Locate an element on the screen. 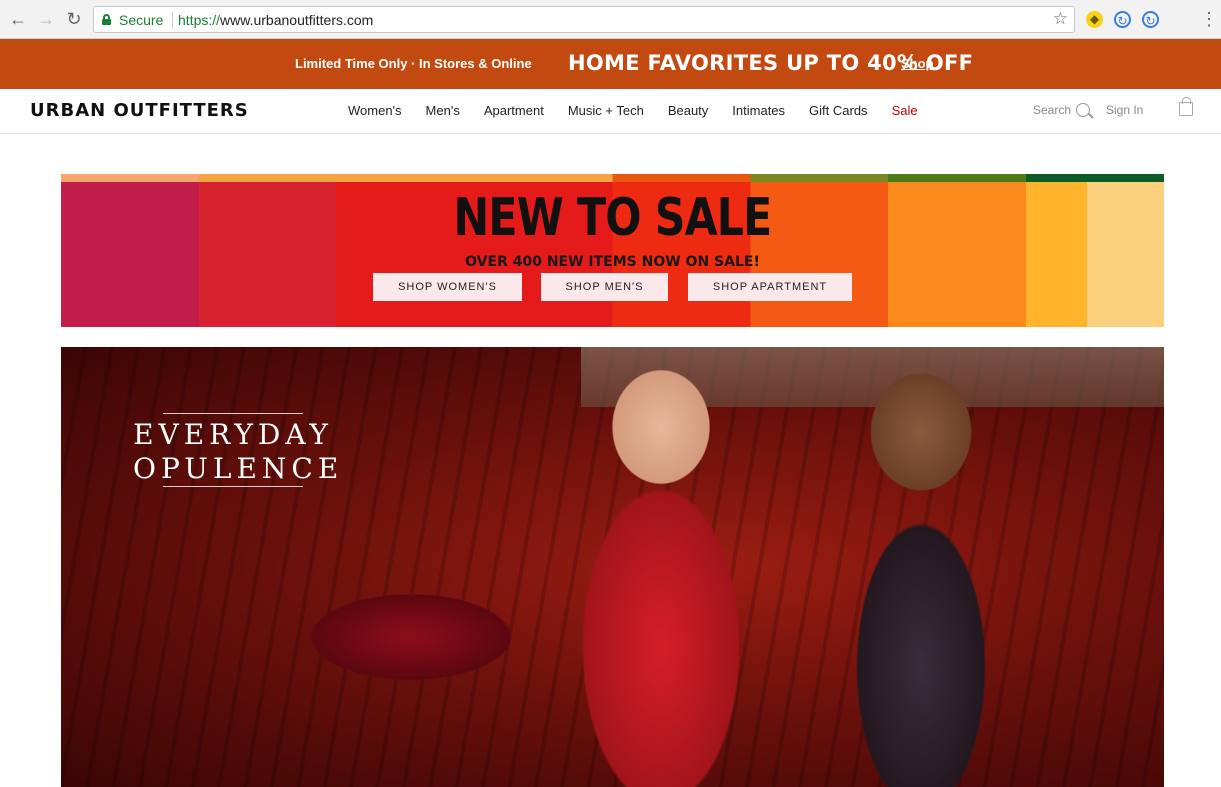 The image size is (1221, 787). nav-sale: Sale is located at coordinates (905, 110).